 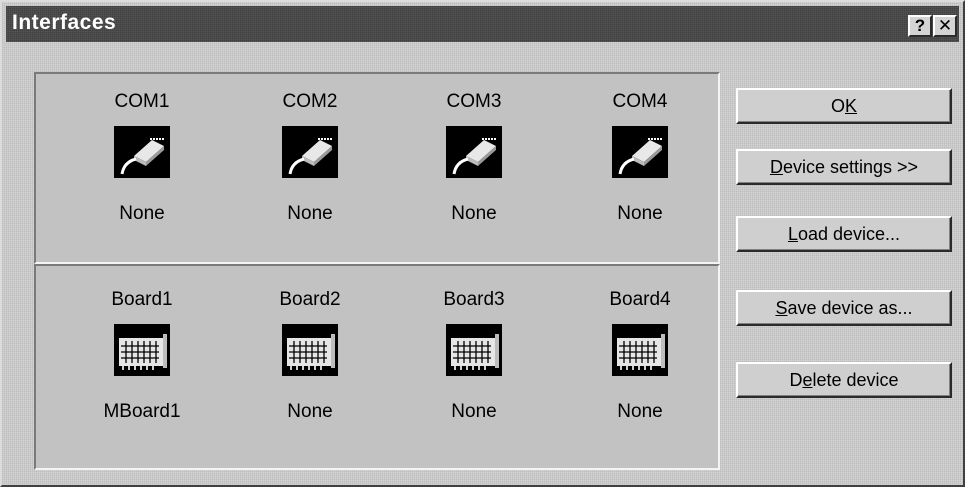 I want to click on delete-device-label-before: D, so click(x=796, y=380).